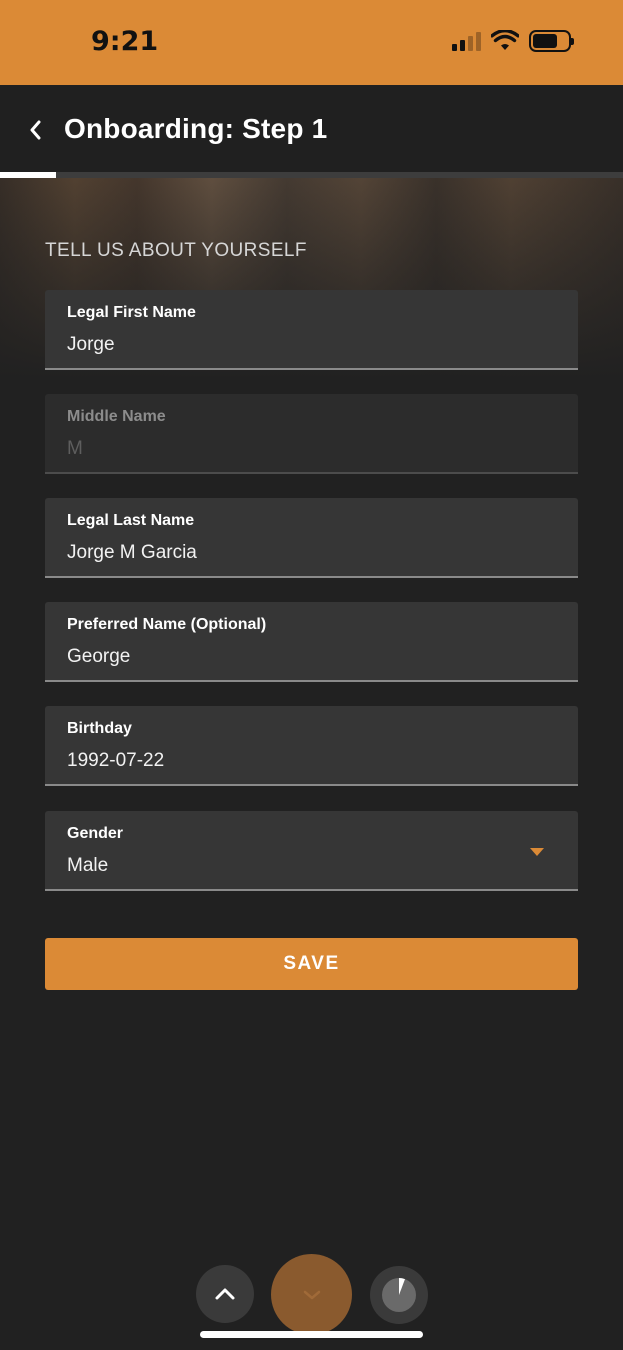 This screenshot has height=1350, width=623. I want to click on app-header: Onboarding: Step 1, so click(311, 129).